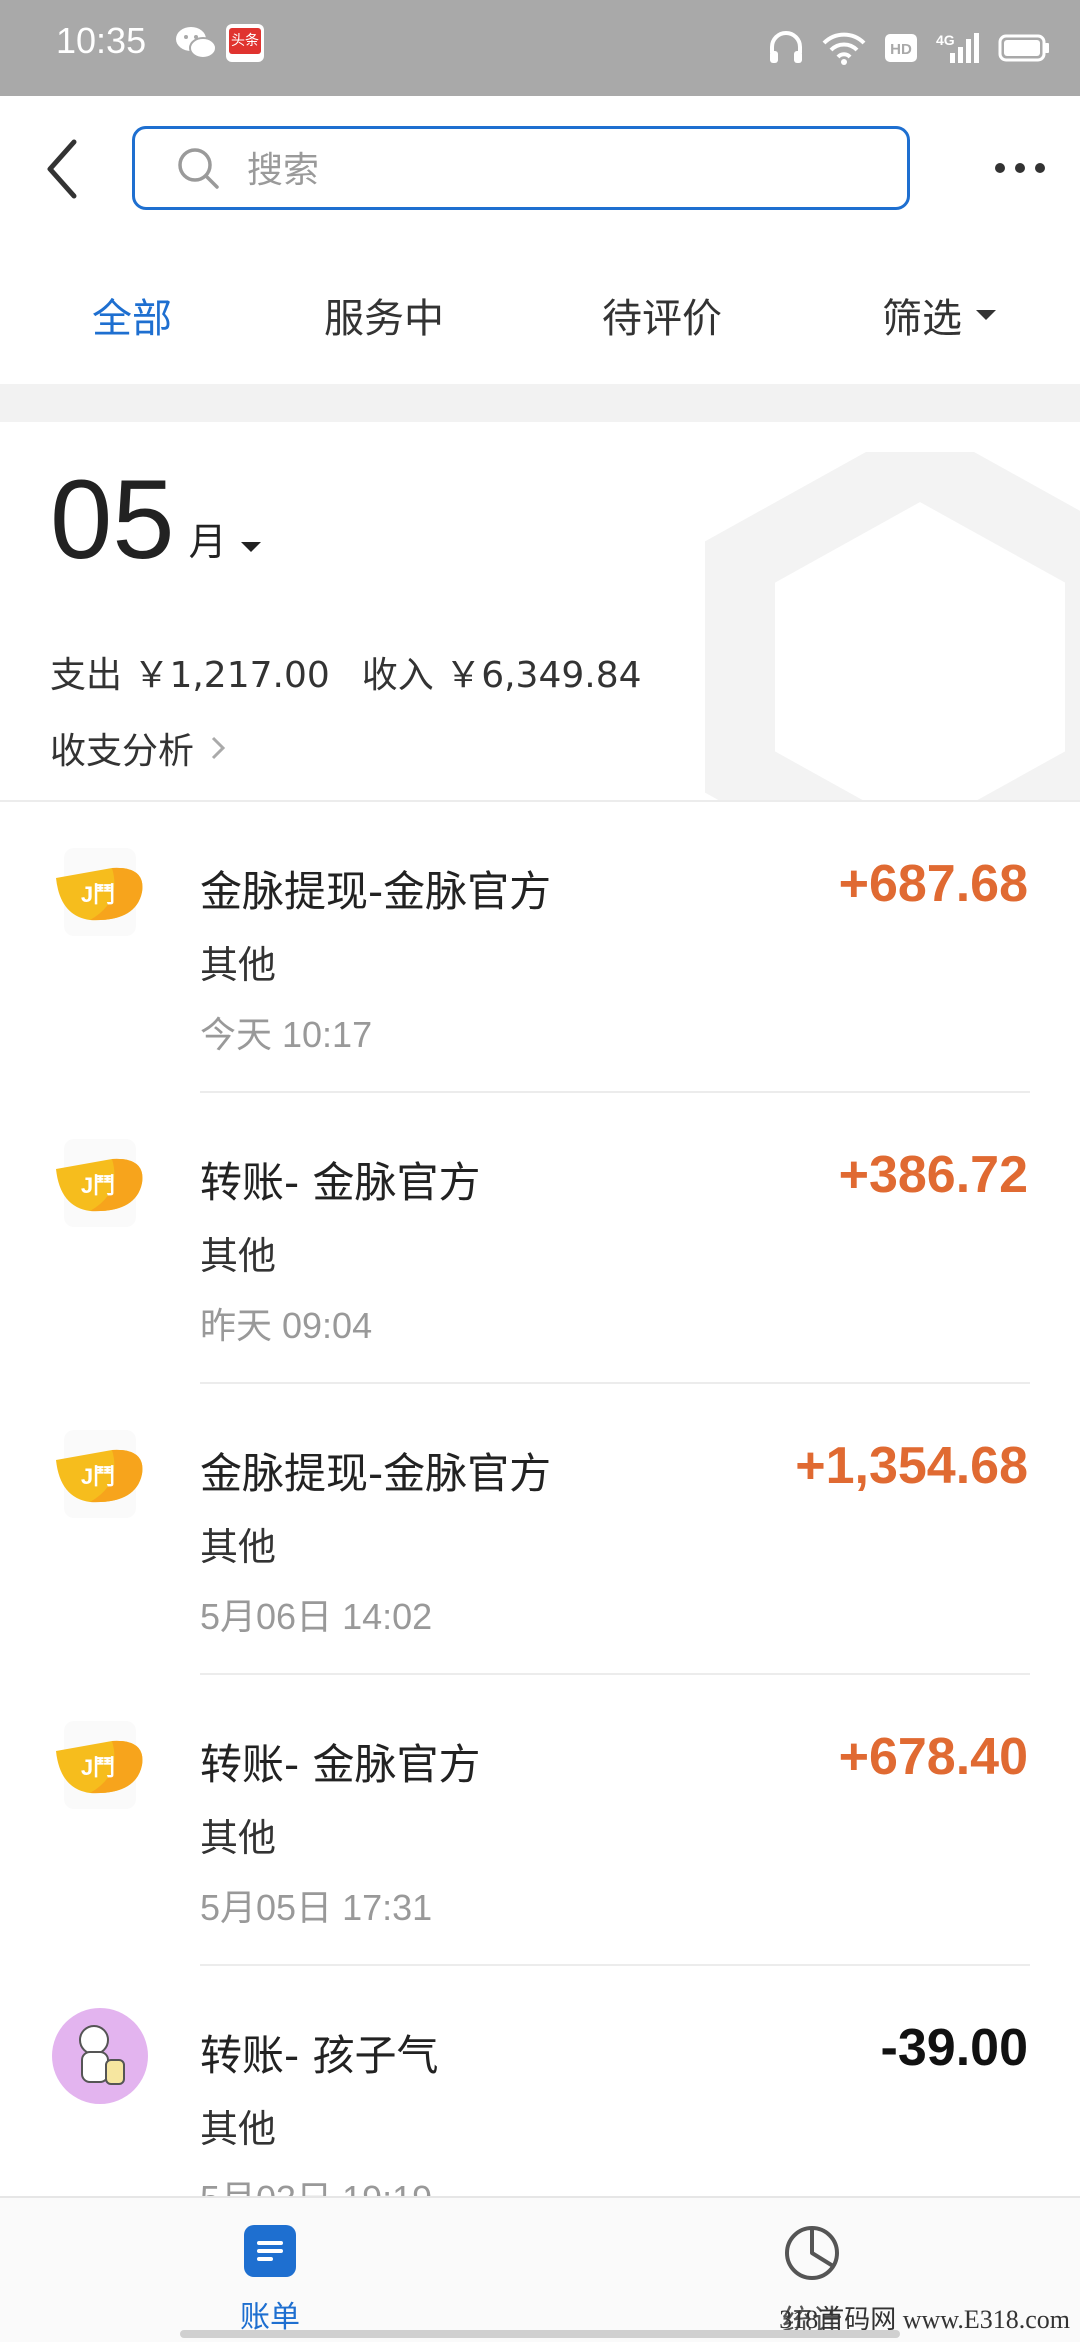 The width and height of the screenshot is (1080, 2342). Describe the element at coordinates (954, 2048) in the screenshot. I see `transaction-amount: -39.00` at that location.